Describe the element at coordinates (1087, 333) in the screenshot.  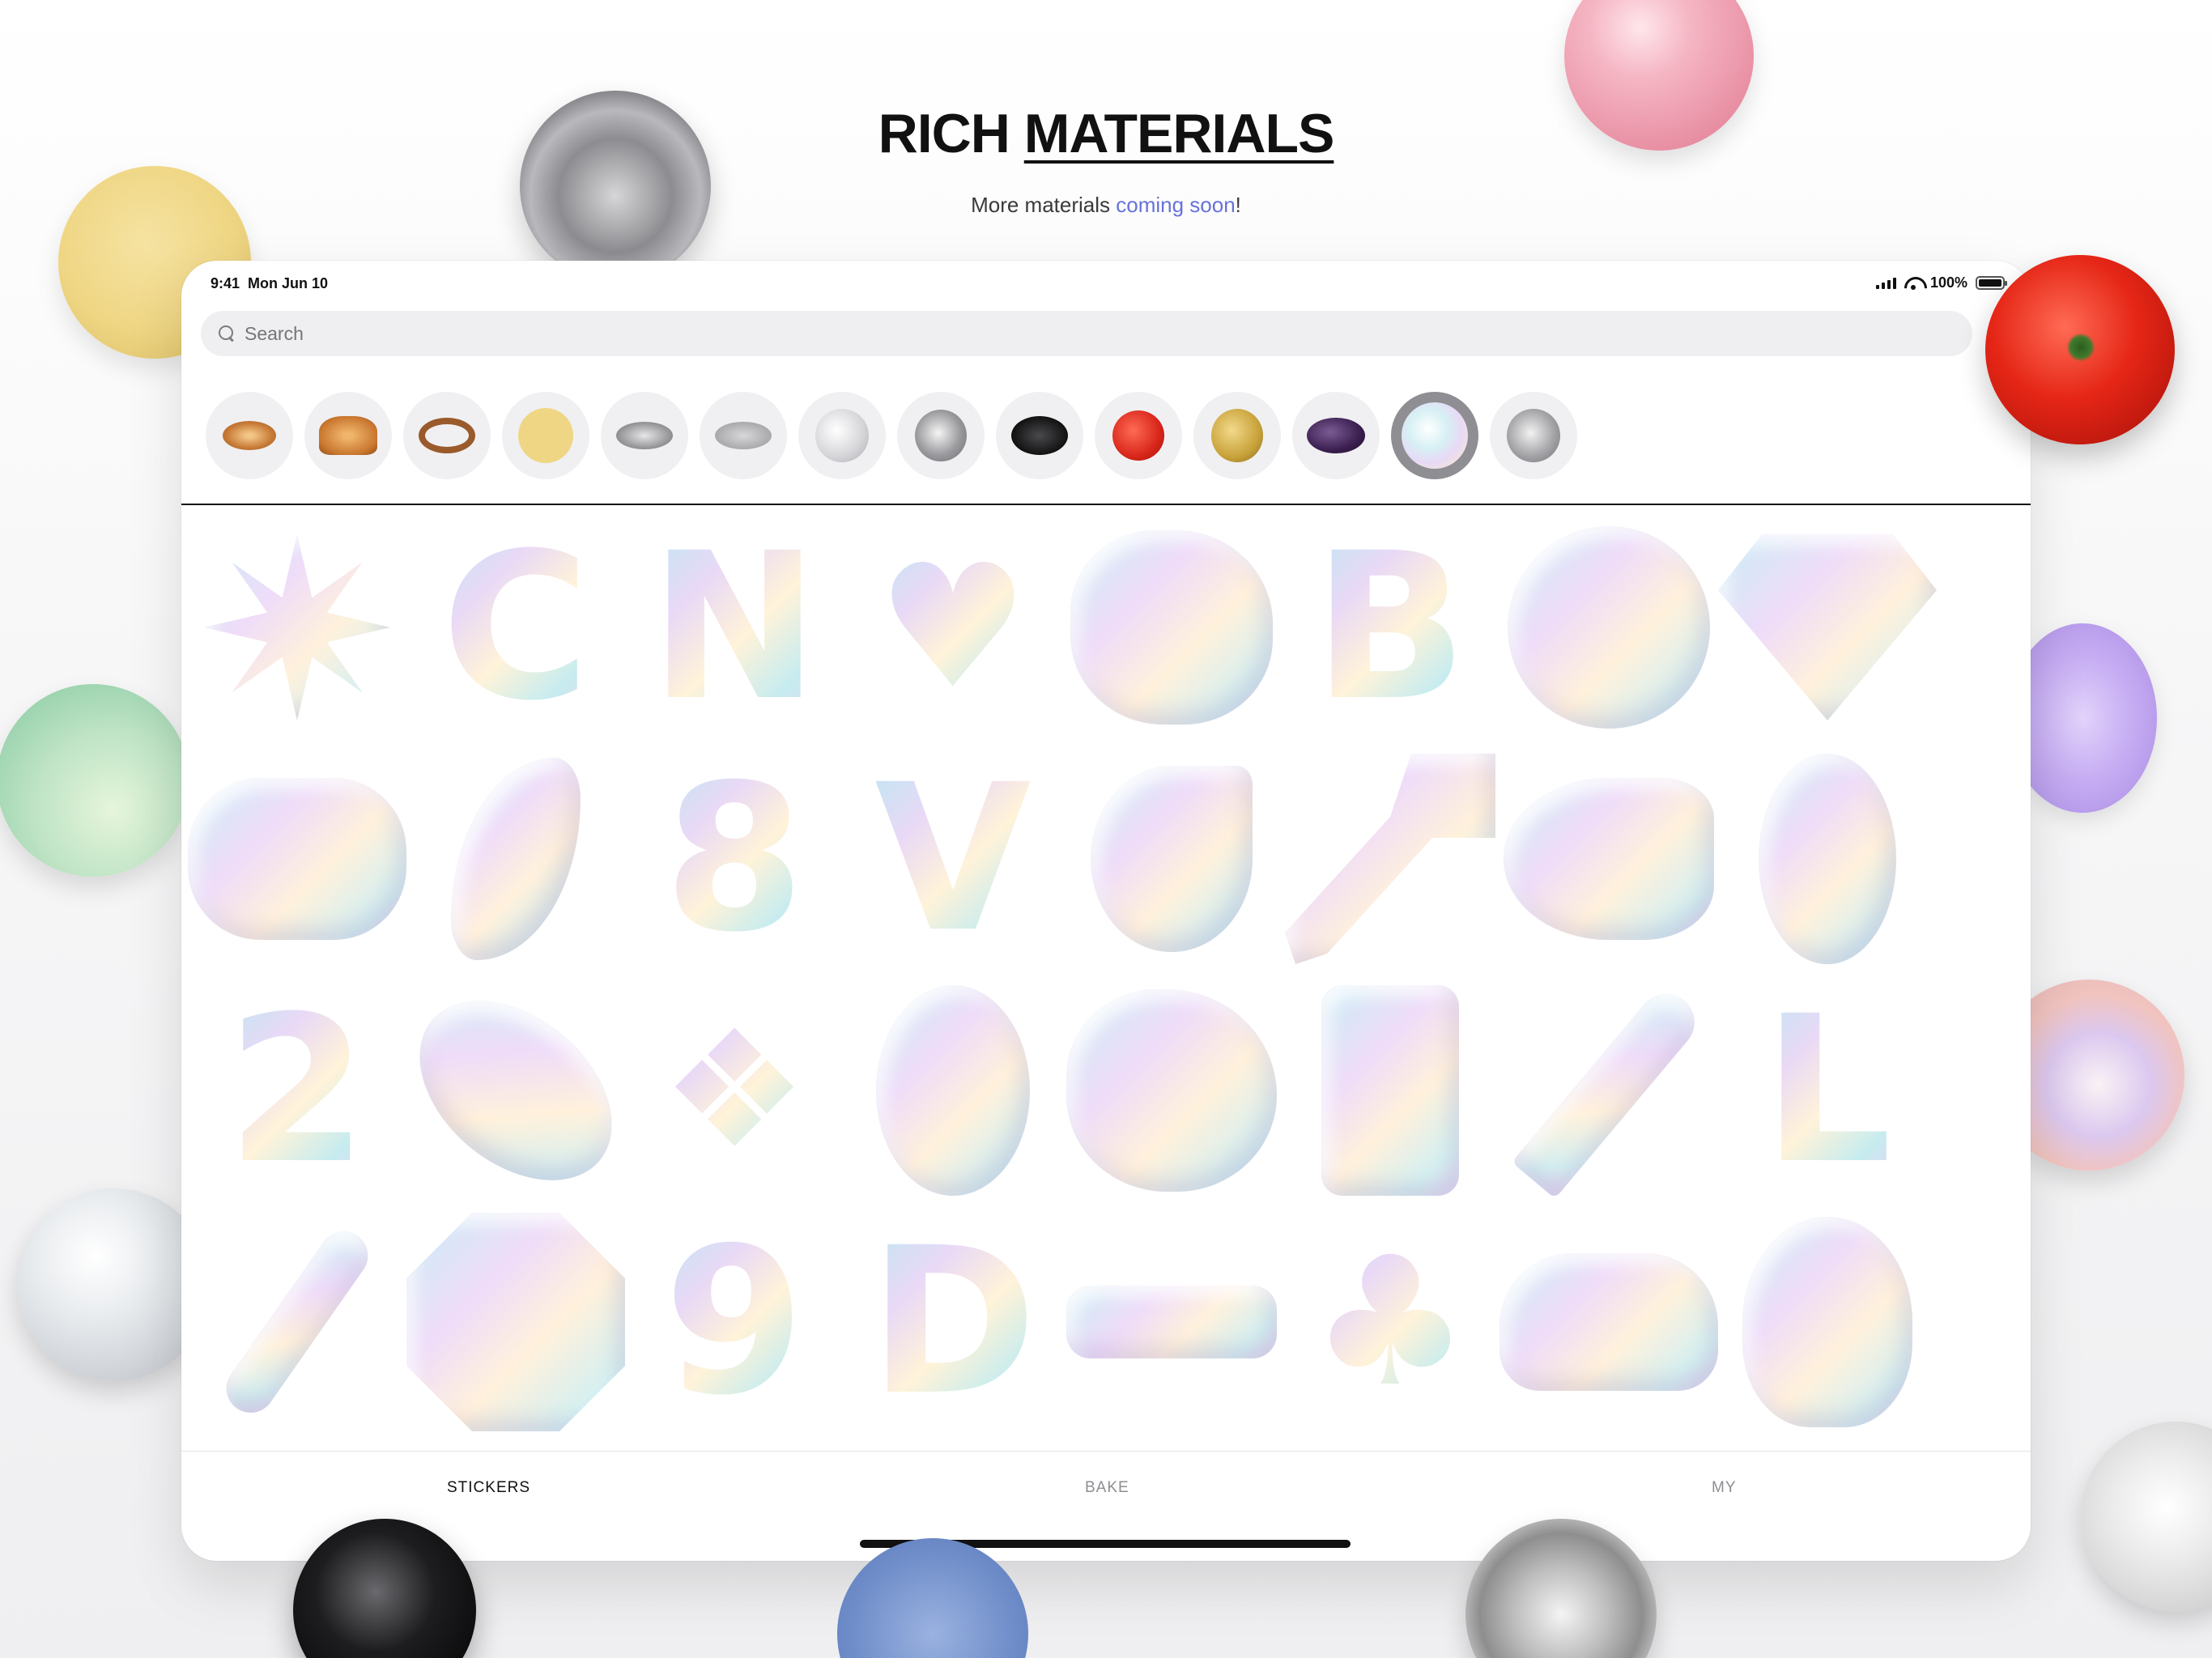
I see `search-bar` at that location.